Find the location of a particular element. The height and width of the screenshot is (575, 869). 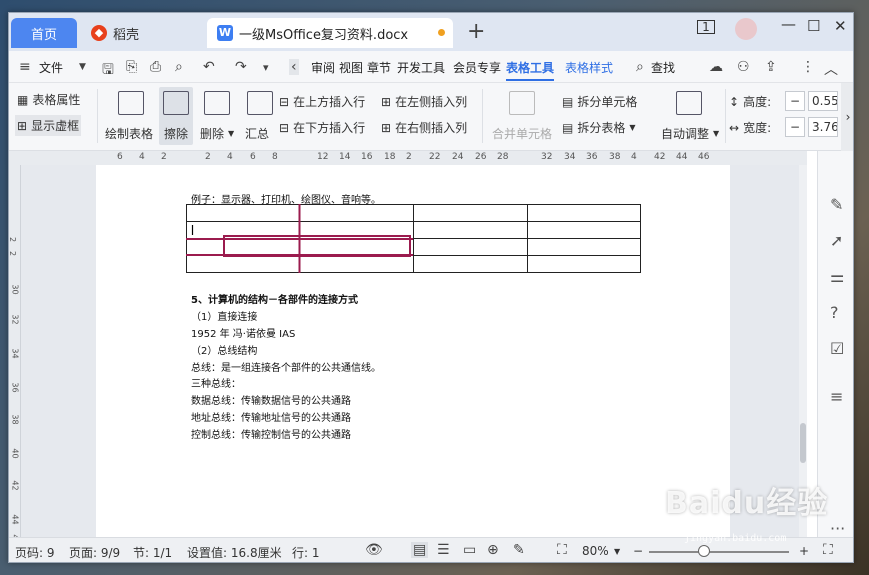

eye-protection-icon: 👁 is located at coordinates (374, 550).